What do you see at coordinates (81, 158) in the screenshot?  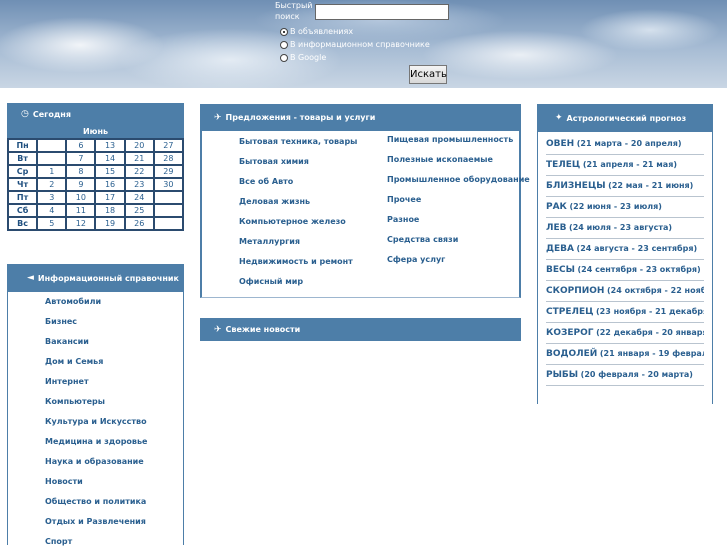 I see `calendar-day-cell: 7` at bounding box center [81, 158].